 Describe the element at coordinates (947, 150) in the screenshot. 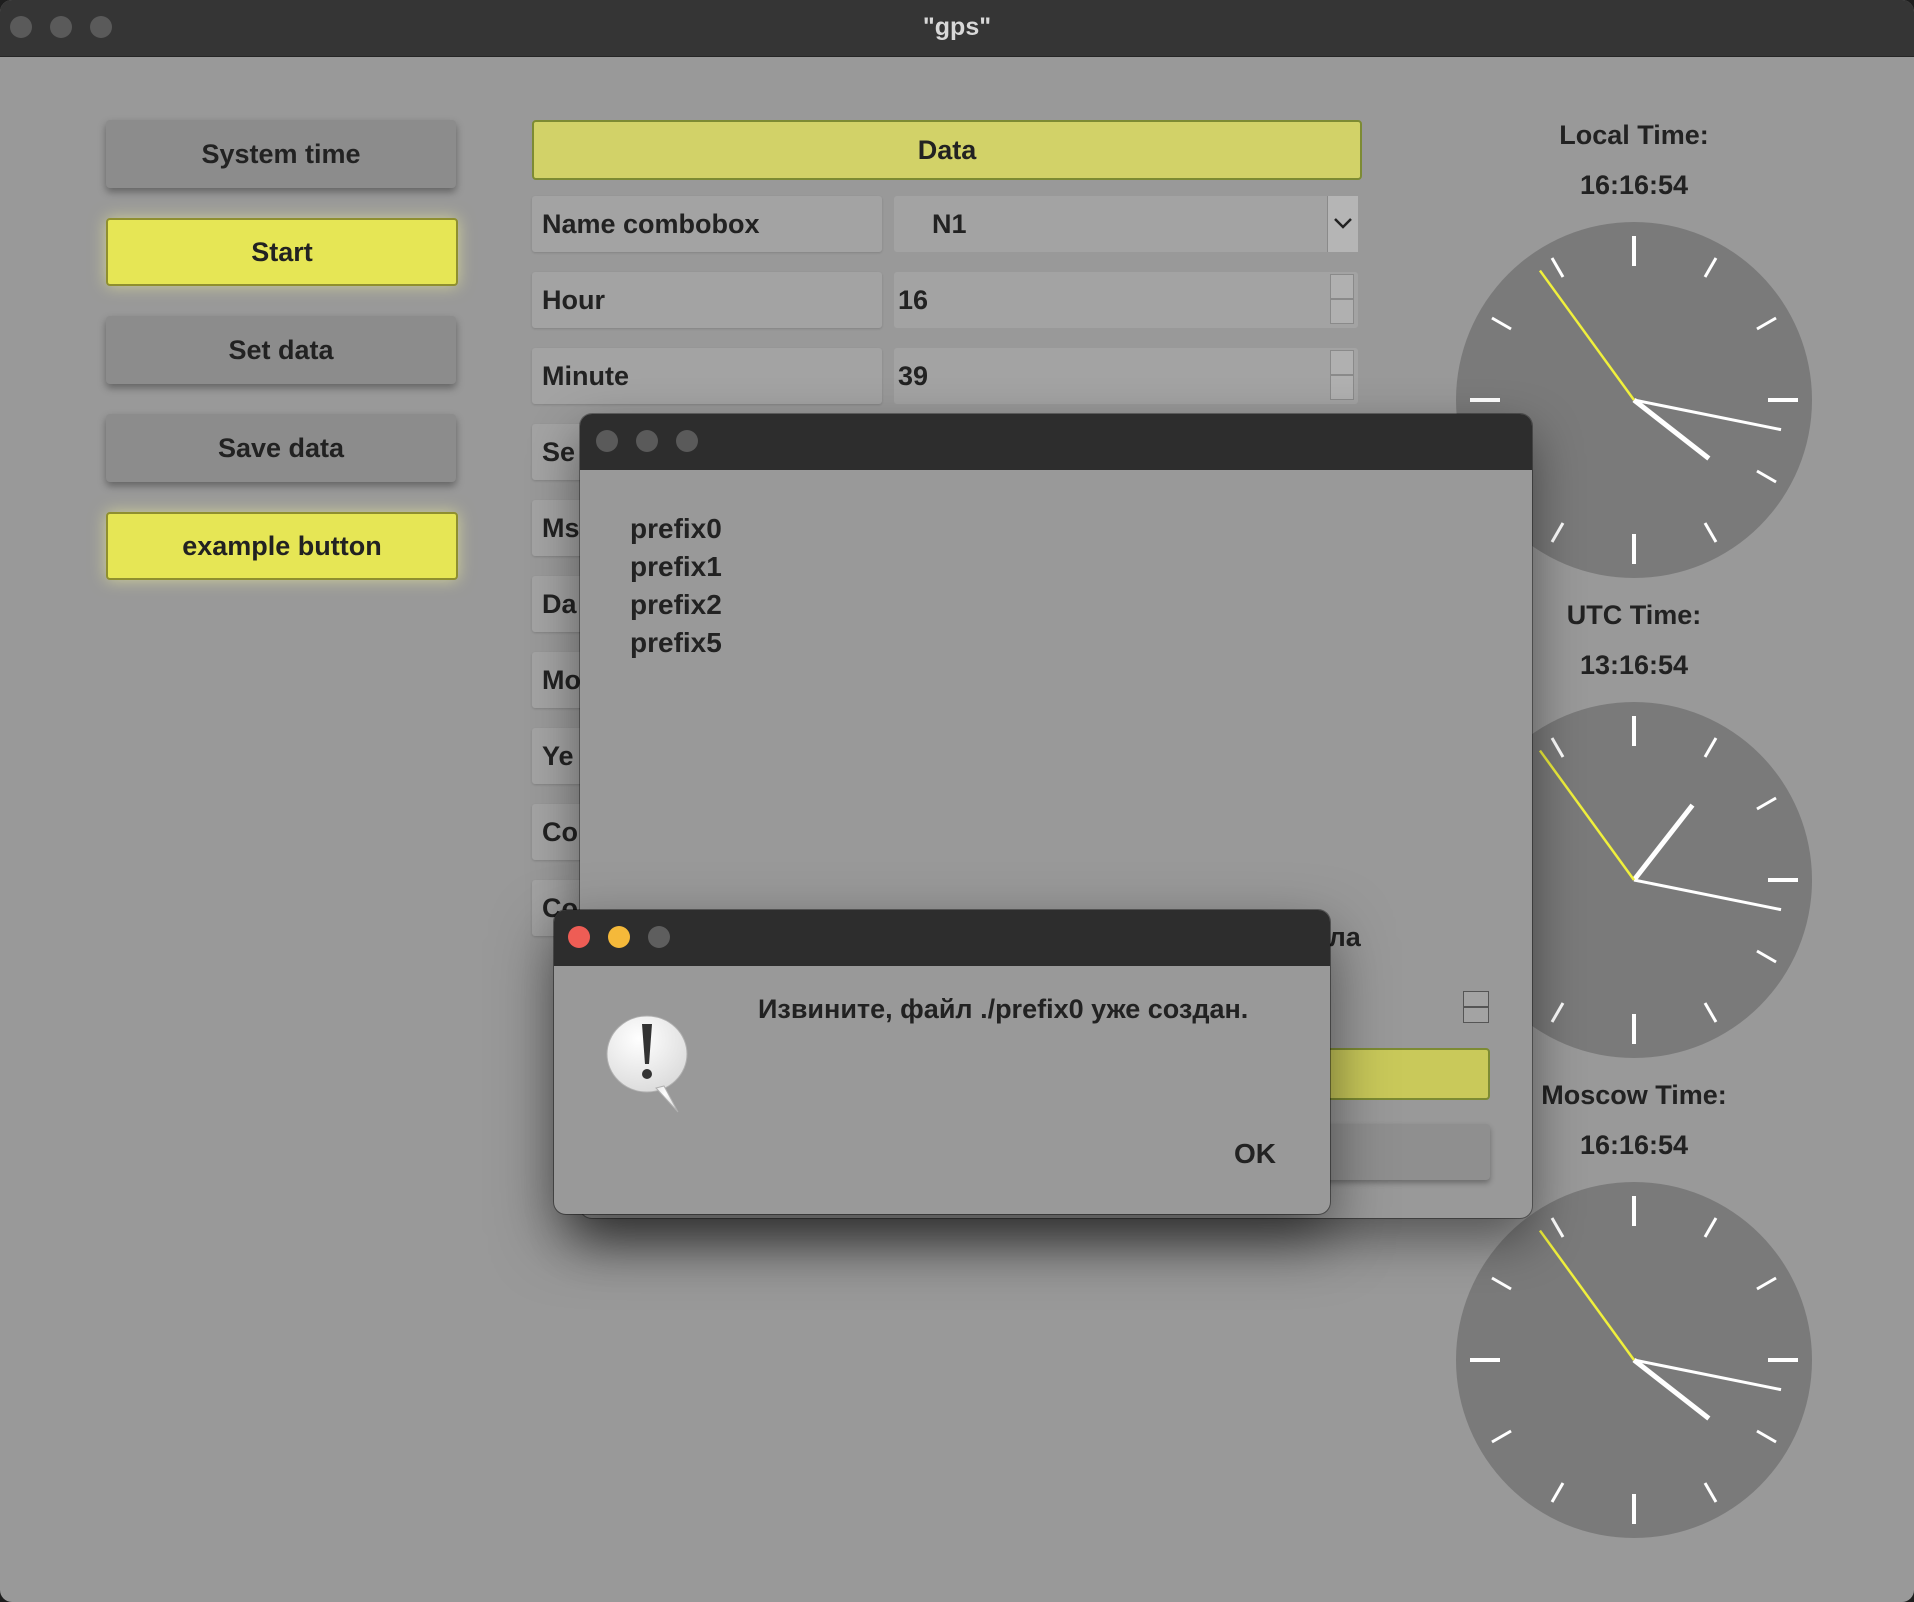

I see `data-header-button: Data` at that location.